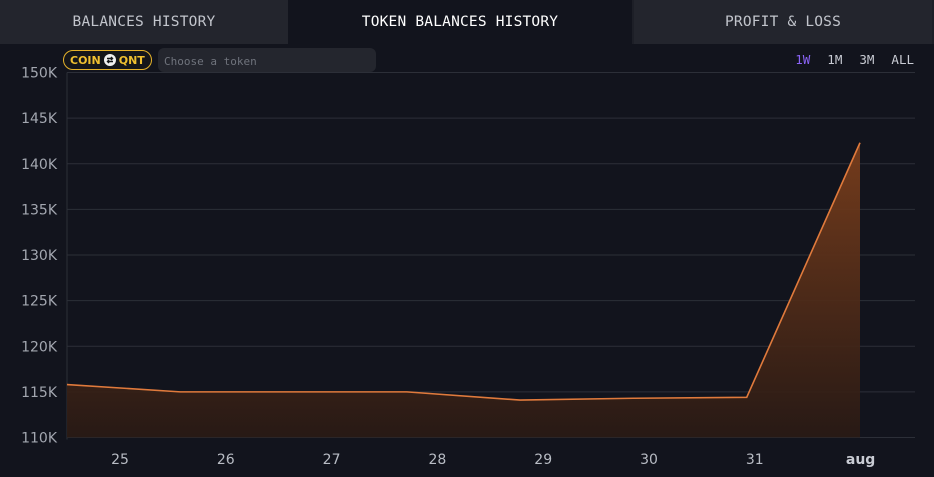  I want to click on y-tick-label: 120K, so click(39, 347).